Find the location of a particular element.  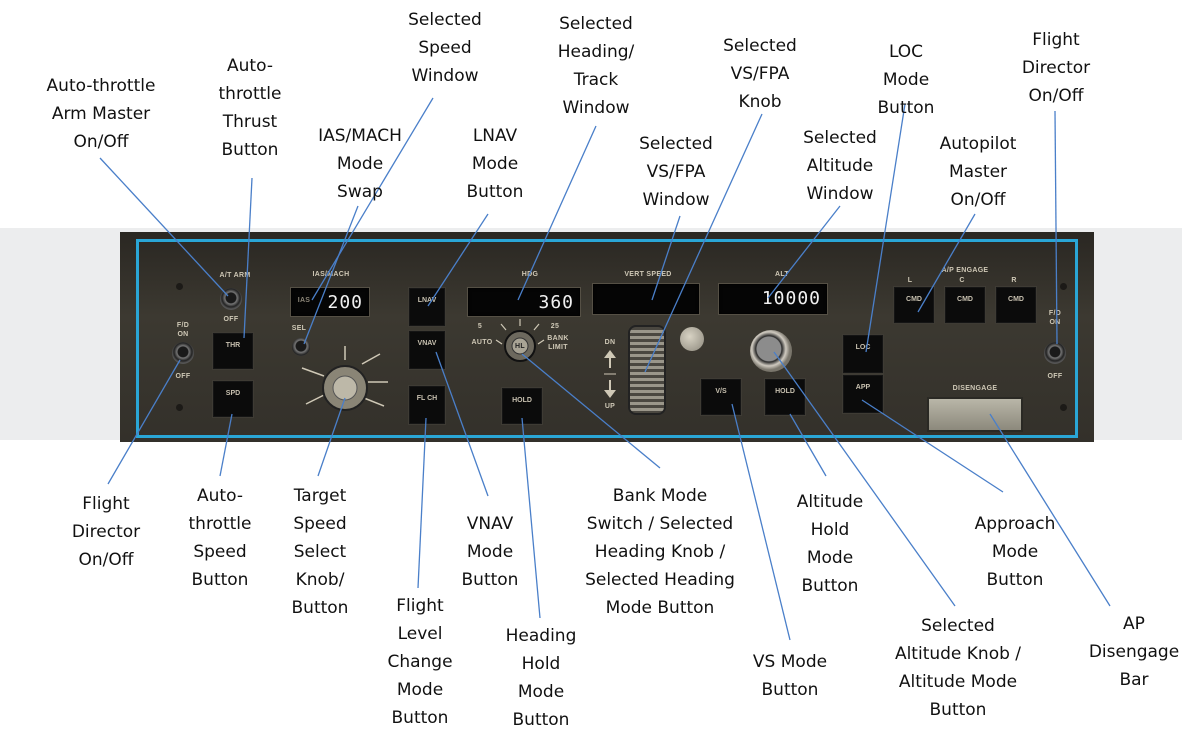

annotation-vs-mode-button: VS Mode Button is located at coordinates (790, 676).